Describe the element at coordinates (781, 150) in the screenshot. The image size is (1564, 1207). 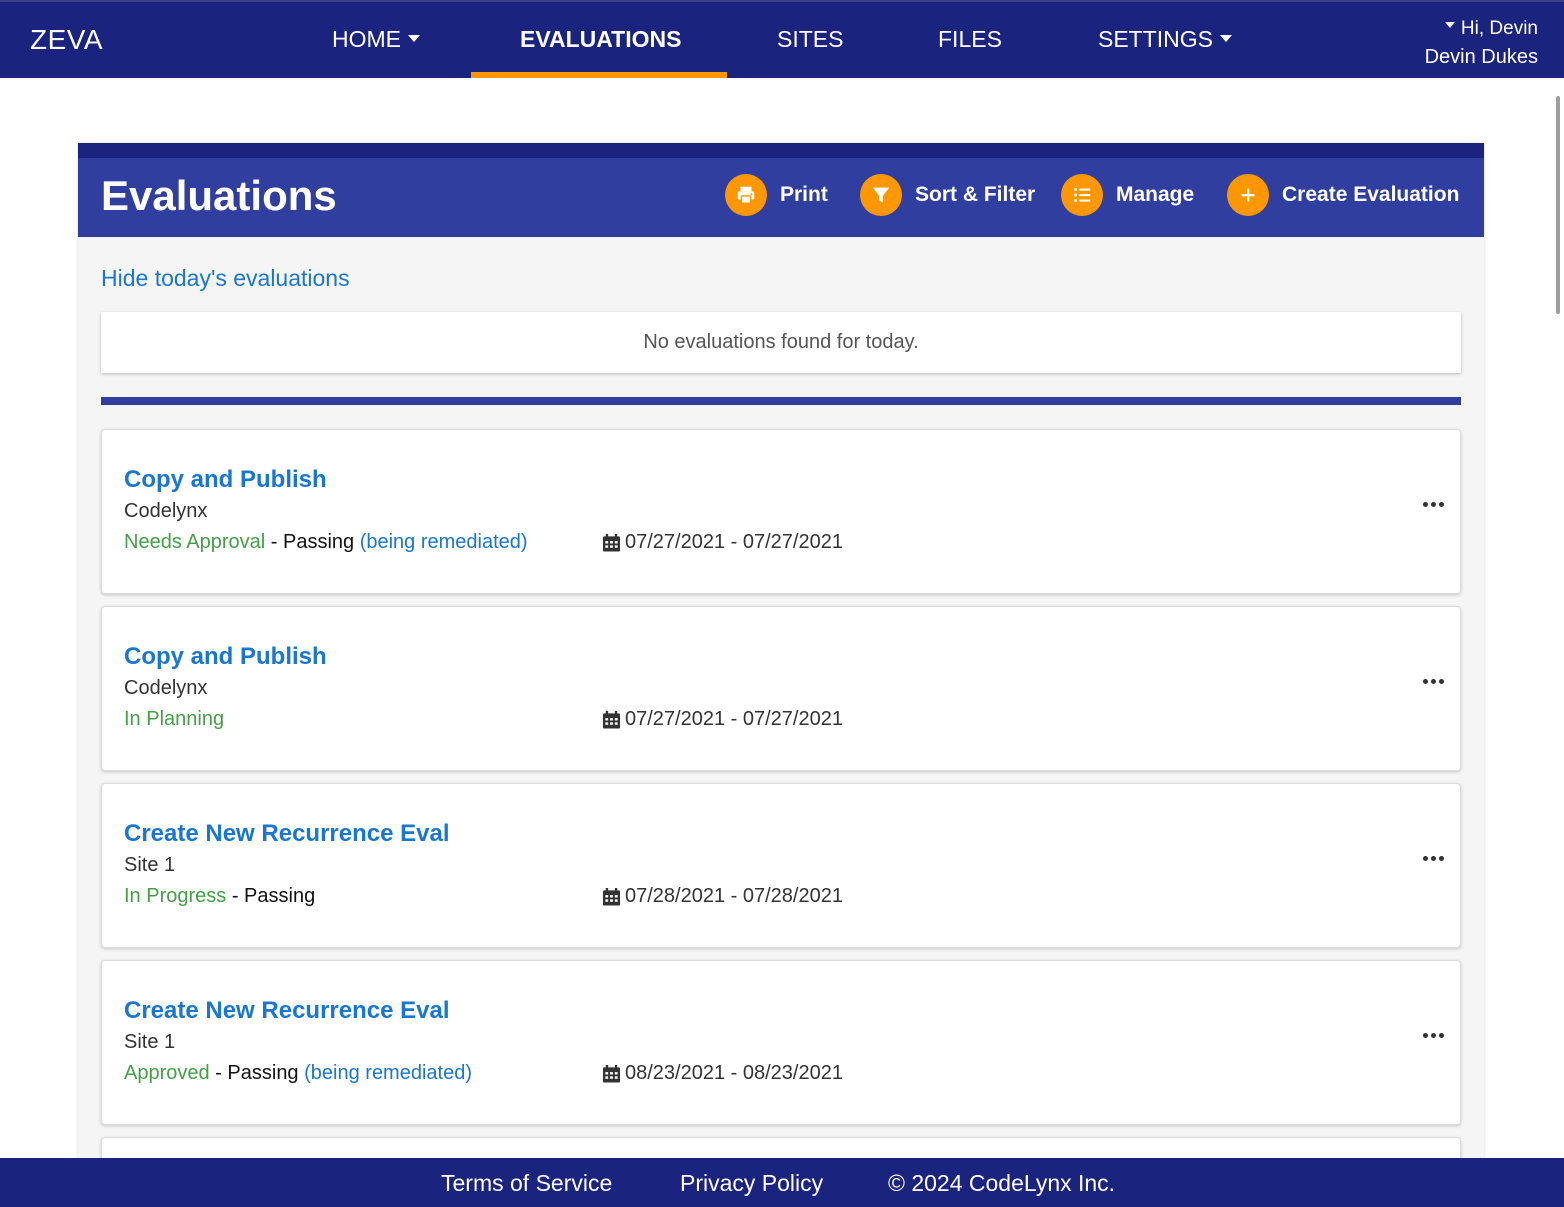
I see `panel-top-accent` at that location.